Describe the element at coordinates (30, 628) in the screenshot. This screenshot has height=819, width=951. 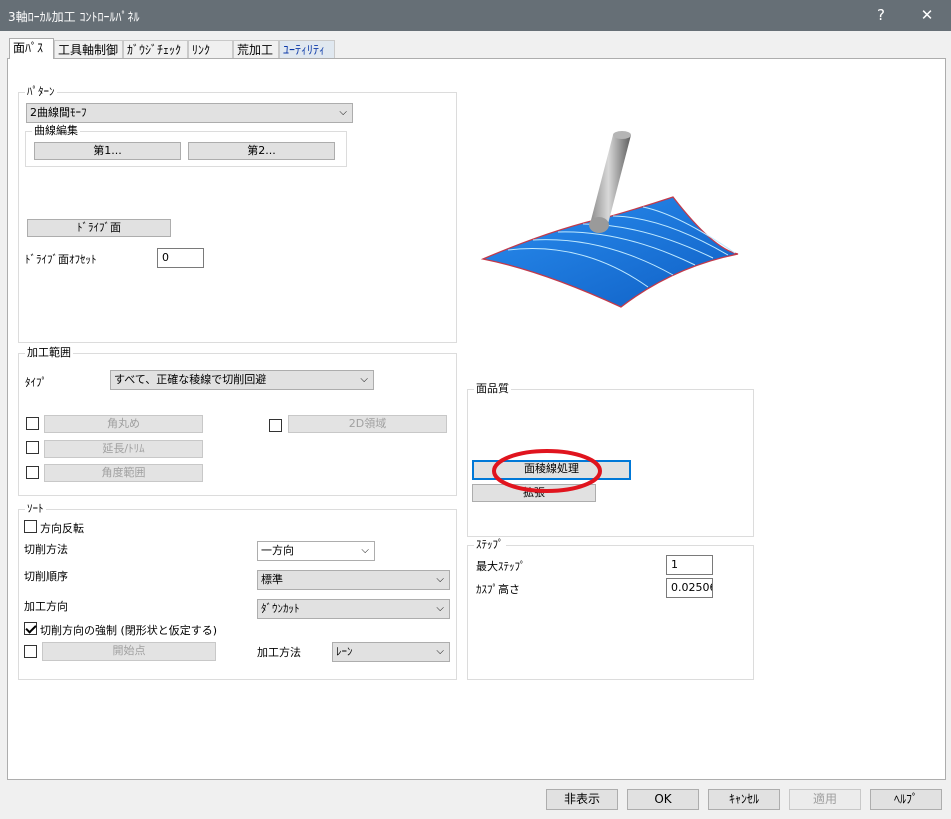
I see `force-direction-checkbox` at that location.